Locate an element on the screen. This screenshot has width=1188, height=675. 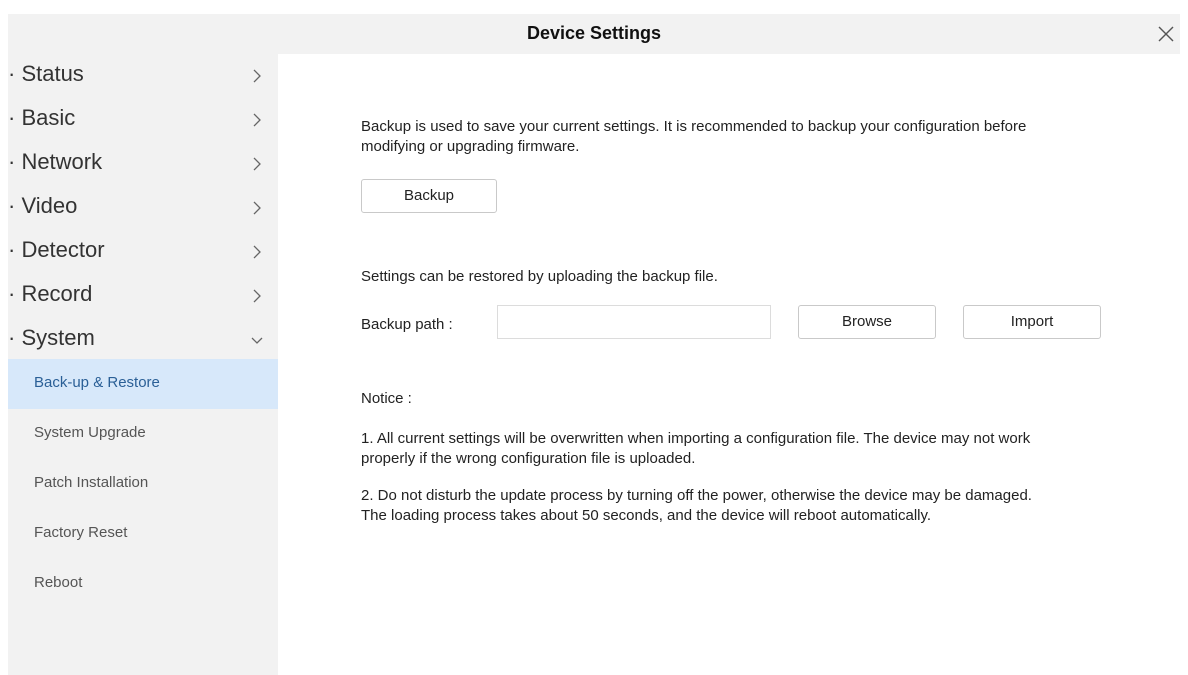
sidebar-item-label: · Network is located at coordinates (55, 161).